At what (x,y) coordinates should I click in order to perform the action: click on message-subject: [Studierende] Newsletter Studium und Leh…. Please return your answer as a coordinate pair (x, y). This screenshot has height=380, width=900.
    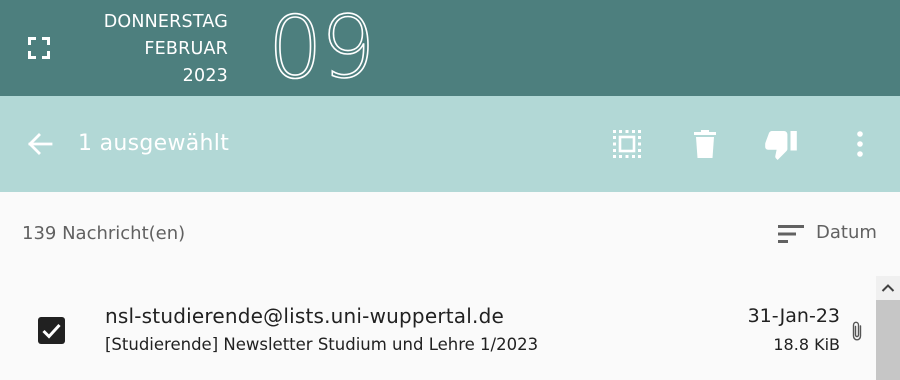
    Looking at the image, I should click on (322, 344).